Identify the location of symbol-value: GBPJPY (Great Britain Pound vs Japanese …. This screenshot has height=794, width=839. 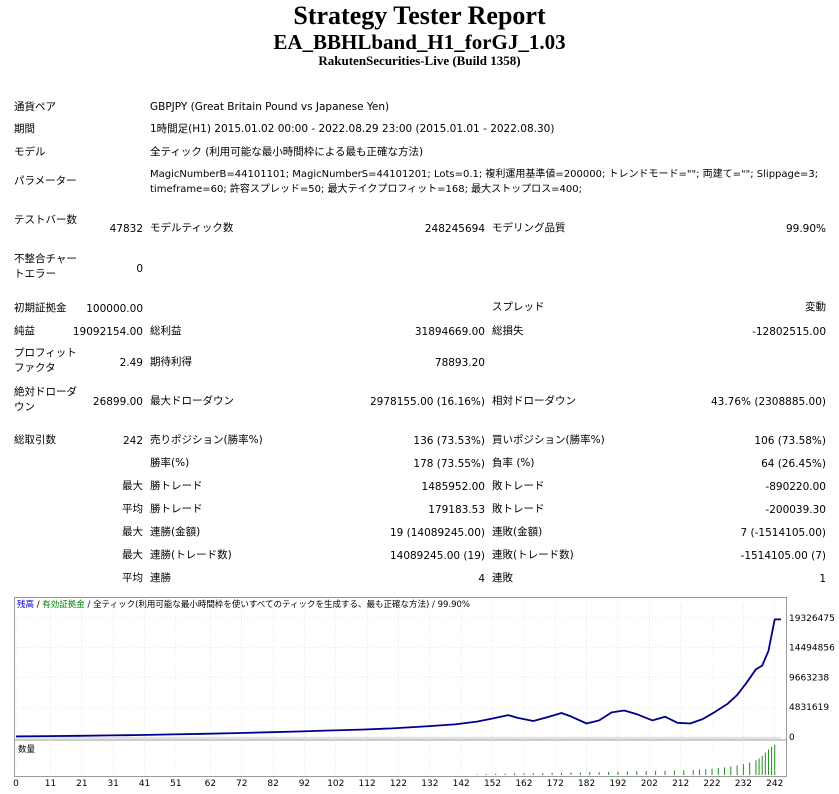
(270, 107).